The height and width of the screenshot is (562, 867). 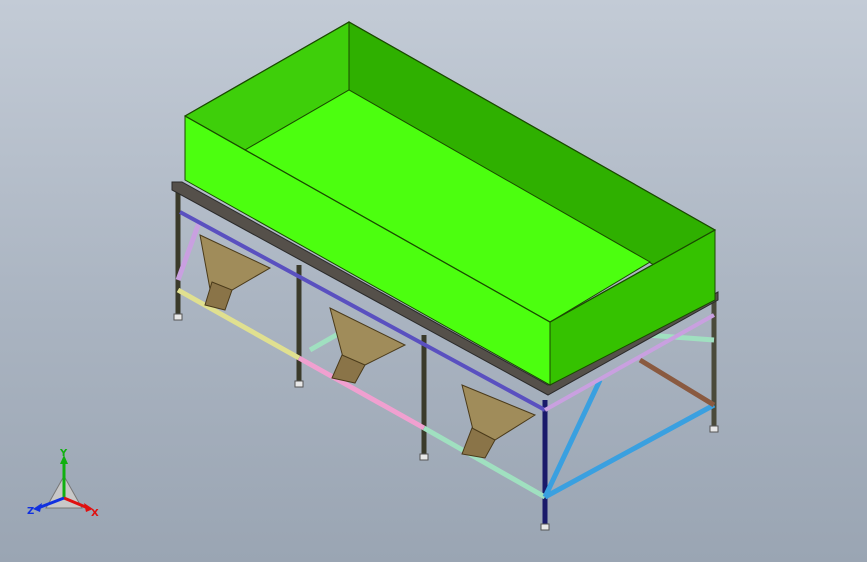 I want to click on x-axis-label: X, so click(x=95, y=513).